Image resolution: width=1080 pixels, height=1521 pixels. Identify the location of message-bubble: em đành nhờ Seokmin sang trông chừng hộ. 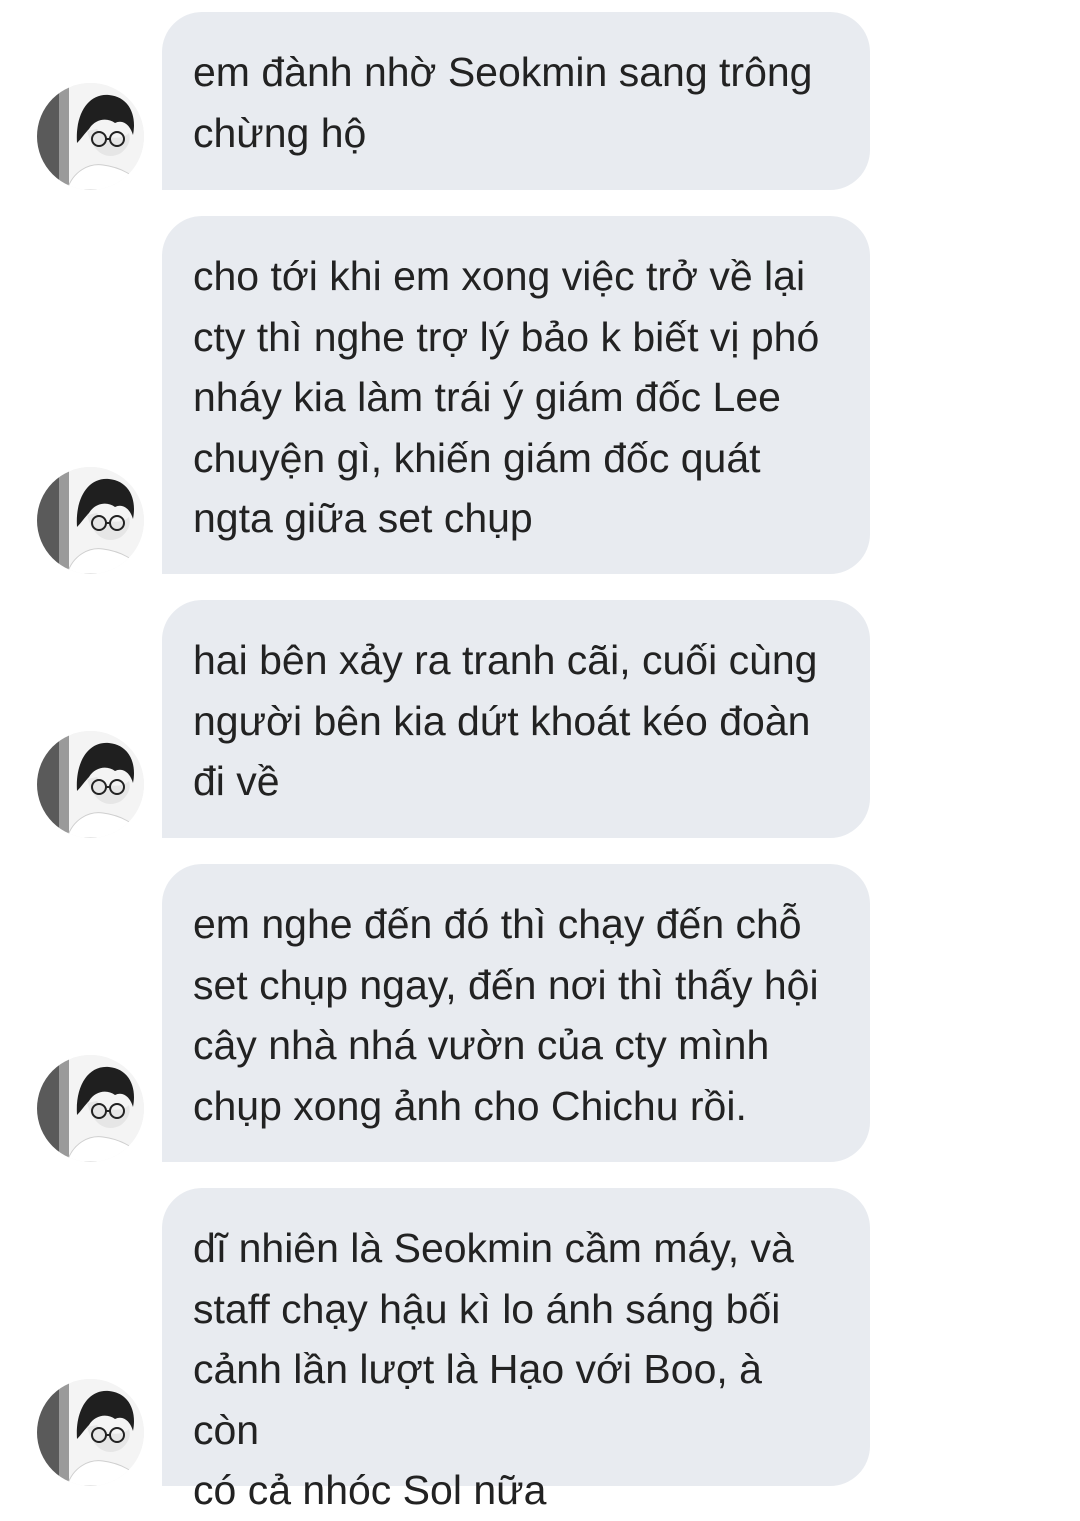
(516, 101).